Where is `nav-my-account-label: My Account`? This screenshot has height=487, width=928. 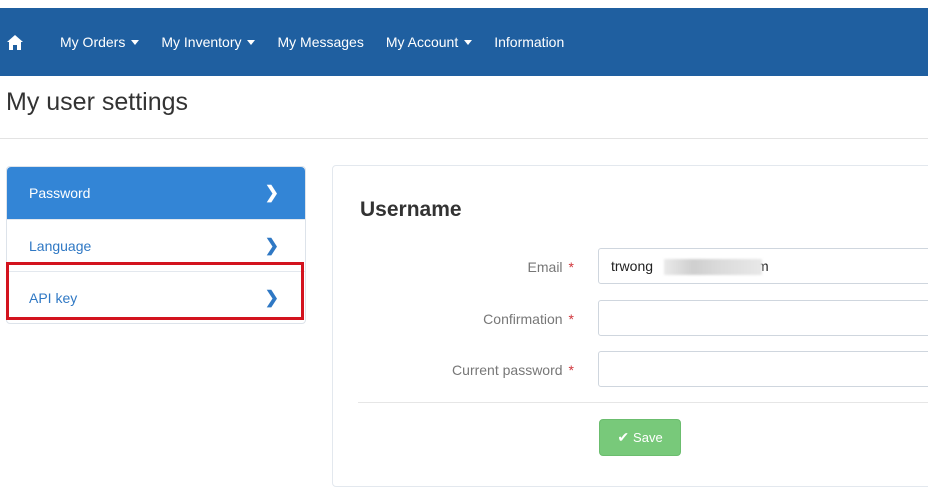 nav-my-account-label: My Account is located at coordinates (422, 42).